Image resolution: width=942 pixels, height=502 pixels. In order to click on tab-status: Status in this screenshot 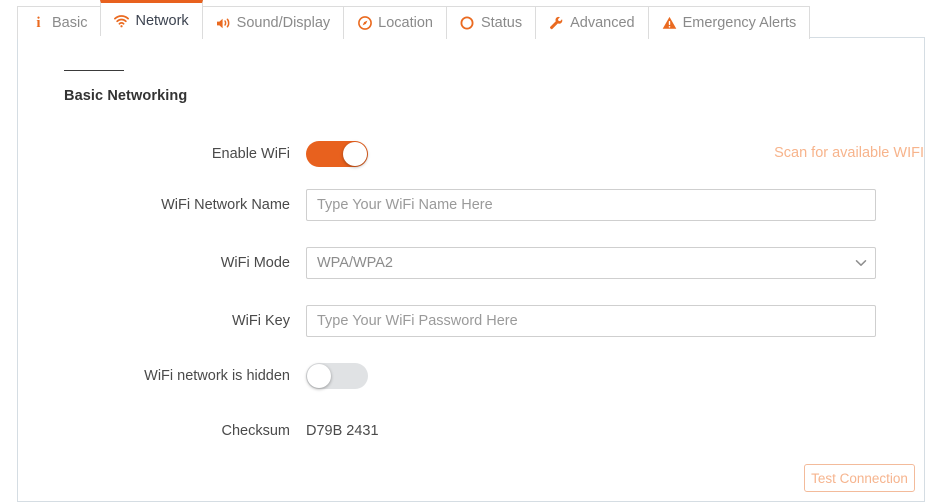, I will do `click(491, 22)`.